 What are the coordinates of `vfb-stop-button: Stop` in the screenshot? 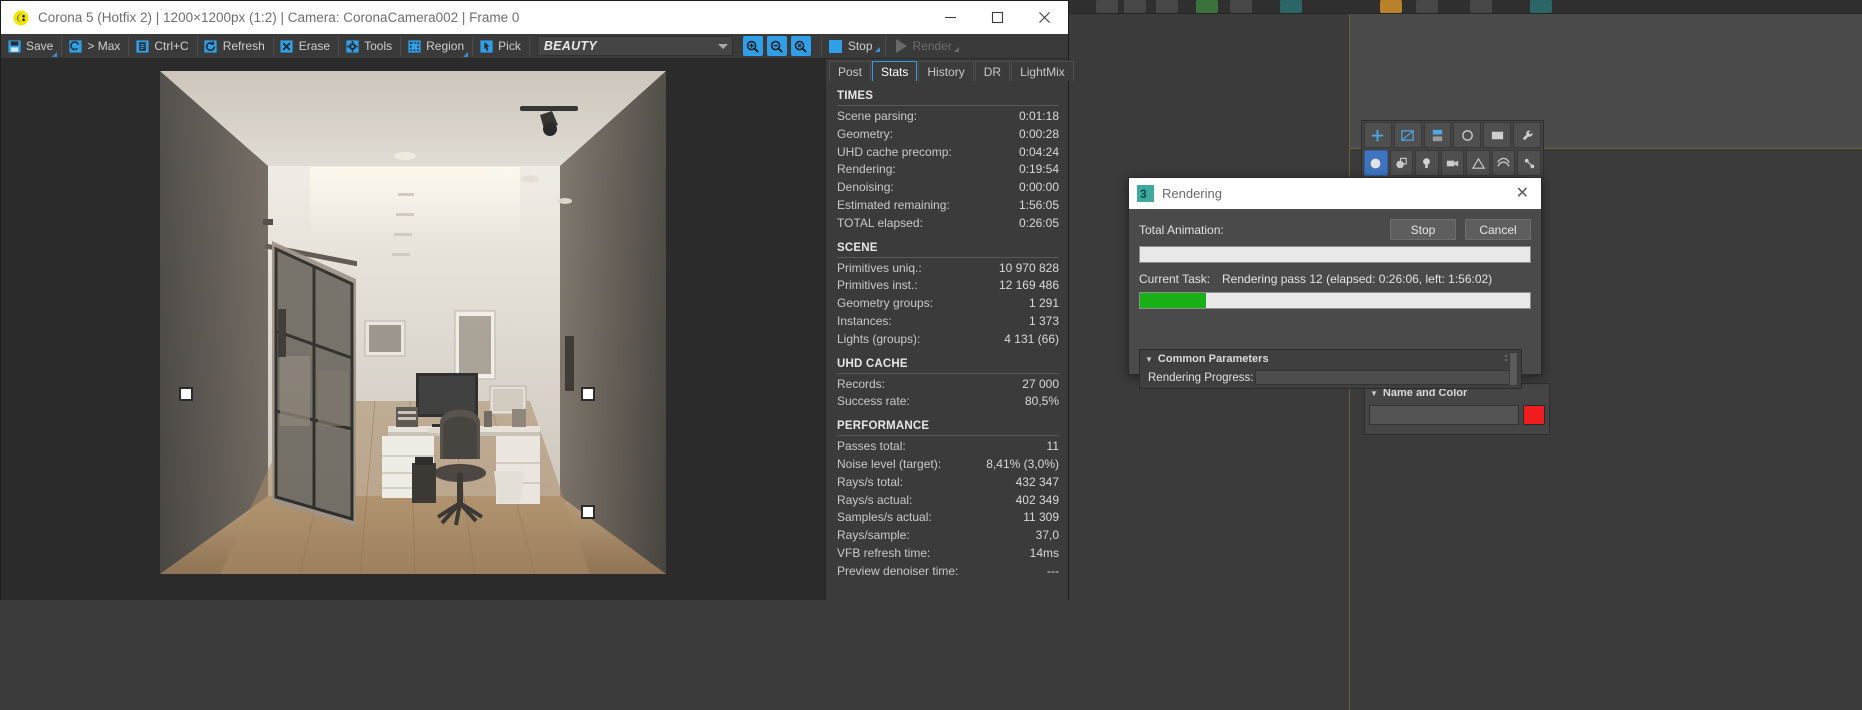 It's located at (852, 46).